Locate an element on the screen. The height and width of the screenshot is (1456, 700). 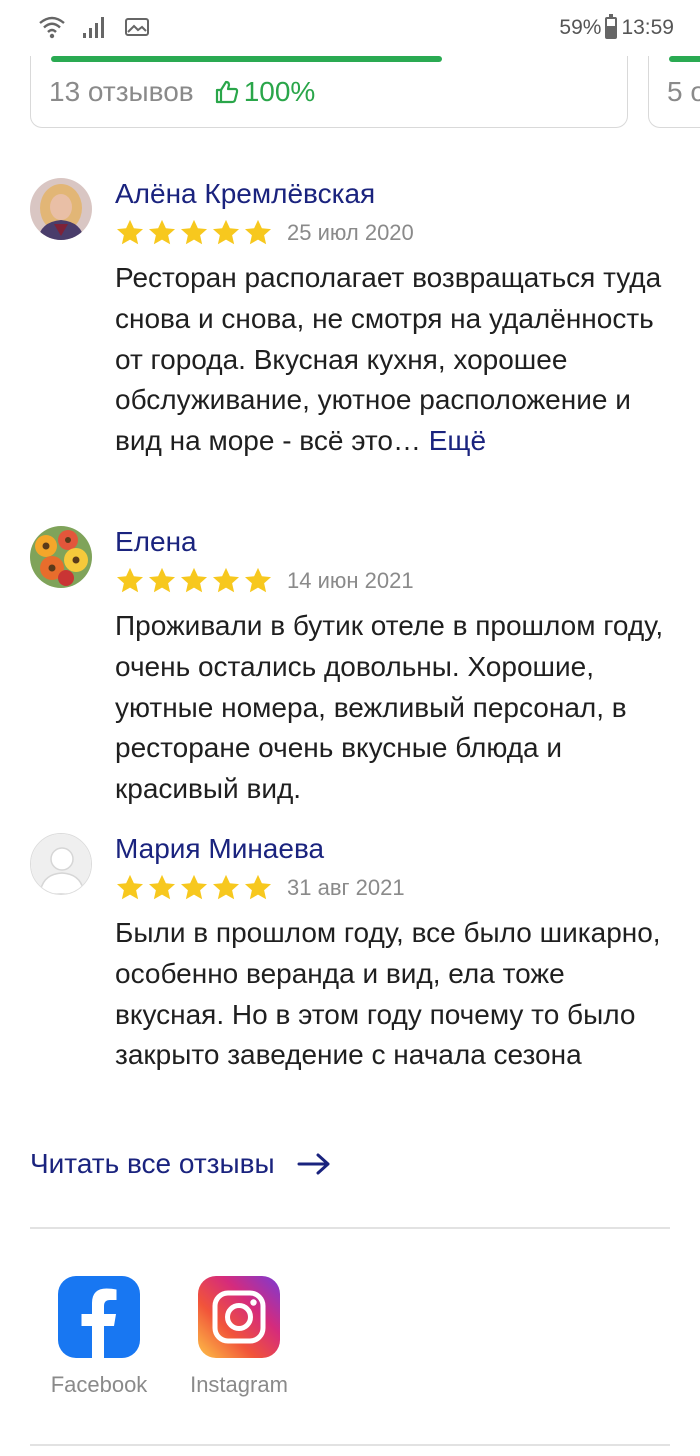
review-date: 31 авг 2021 is located at coordinates (346, 887).